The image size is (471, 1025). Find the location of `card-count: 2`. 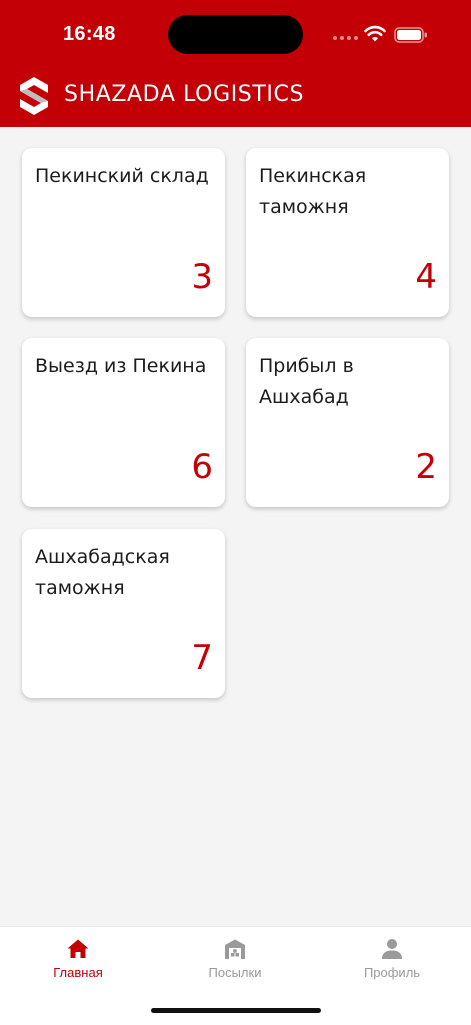

card-count: 2 is located at coordinates (426, 467).